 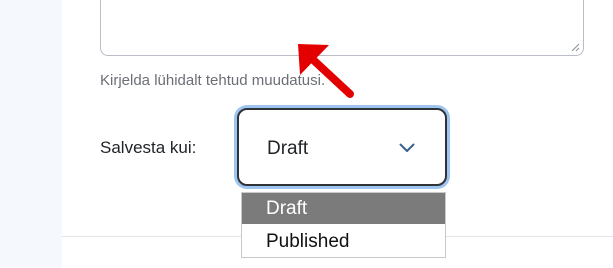 I want to click on save-as-label: Salvesta kui:, so click(x=148, y=147).